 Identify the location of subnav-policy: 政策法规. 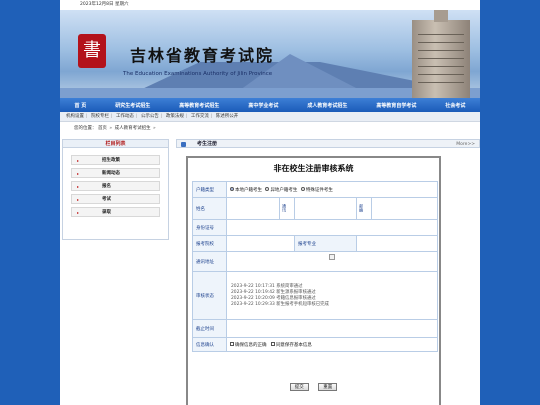
(175, 116).